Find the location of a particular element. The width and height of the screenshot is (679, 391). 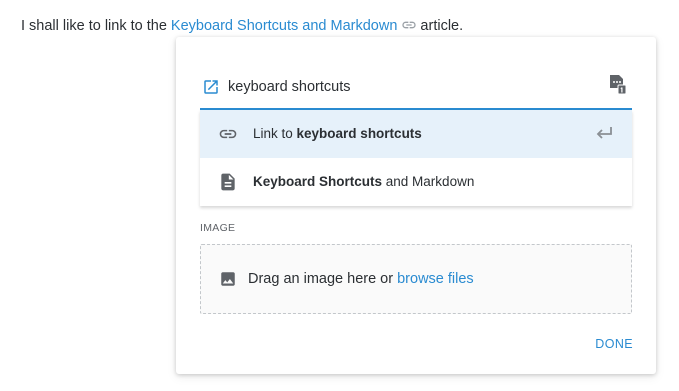

link-search-input is located at coordinates (408, 87).